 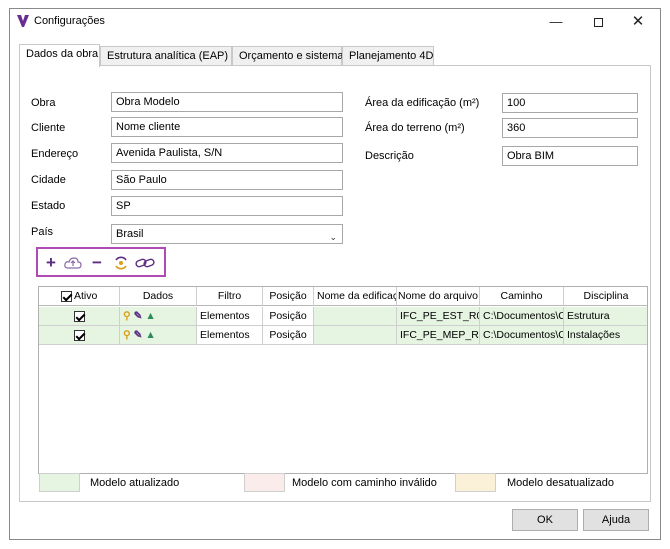 I want to click on maximize-icon, so click(x=598, y=22).